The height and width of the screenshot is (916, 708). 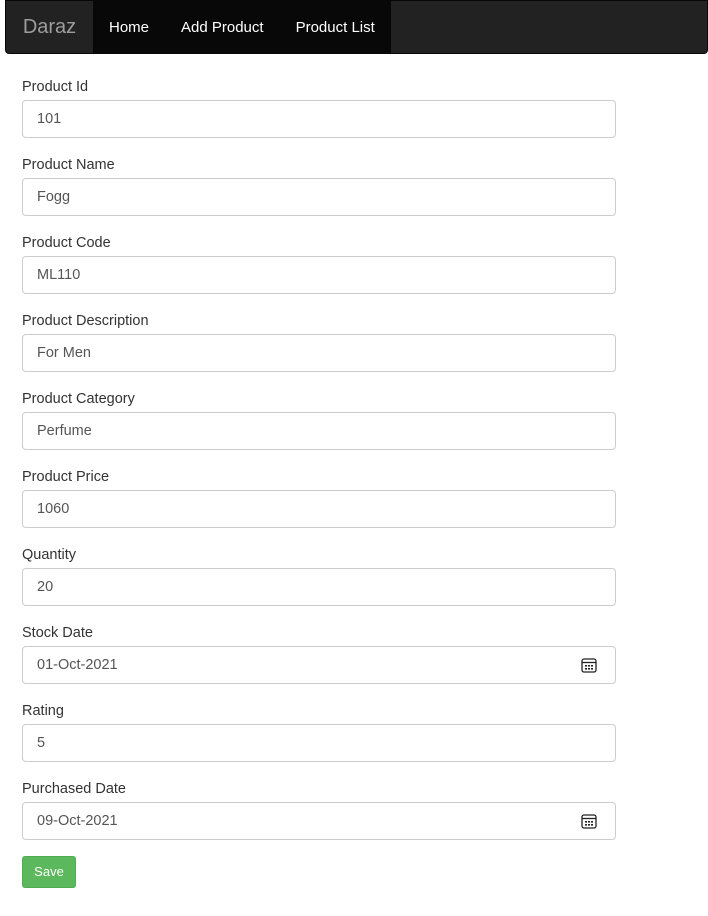 What do you see at coordinates (45, 587) in the screenshot?
I see `quantity-value: 20` at bounding box center [45, 587].